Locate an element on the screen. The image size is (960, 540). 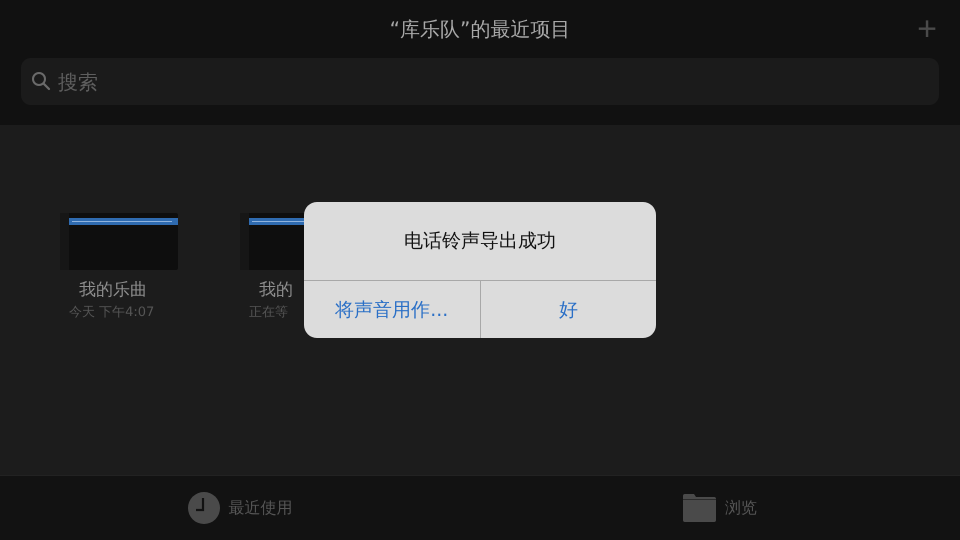
search-field: 搜索 is located at coordinates (480, 81).